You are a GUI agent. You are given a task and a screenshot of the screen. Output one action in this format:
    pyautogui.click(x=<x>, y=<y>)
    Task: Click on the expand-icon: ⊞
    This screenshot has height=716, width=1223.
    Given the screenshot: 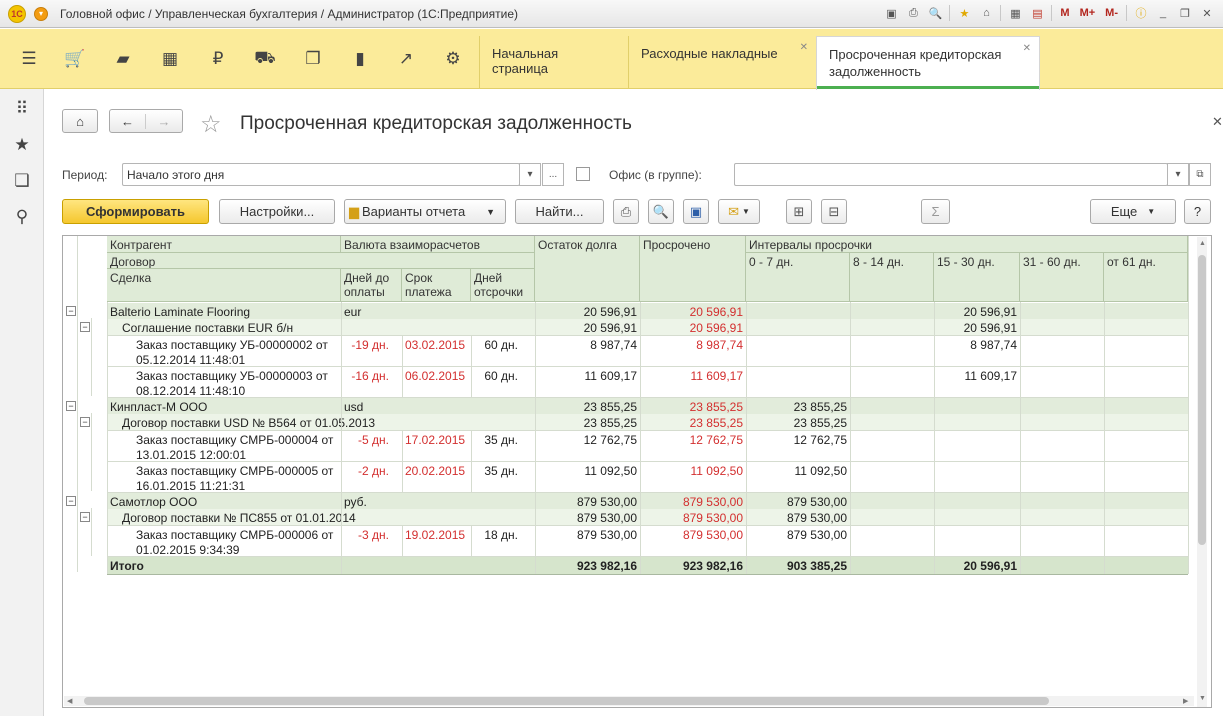 What is the action you would take?
    pyautogui.click(x=799, y=211)
    